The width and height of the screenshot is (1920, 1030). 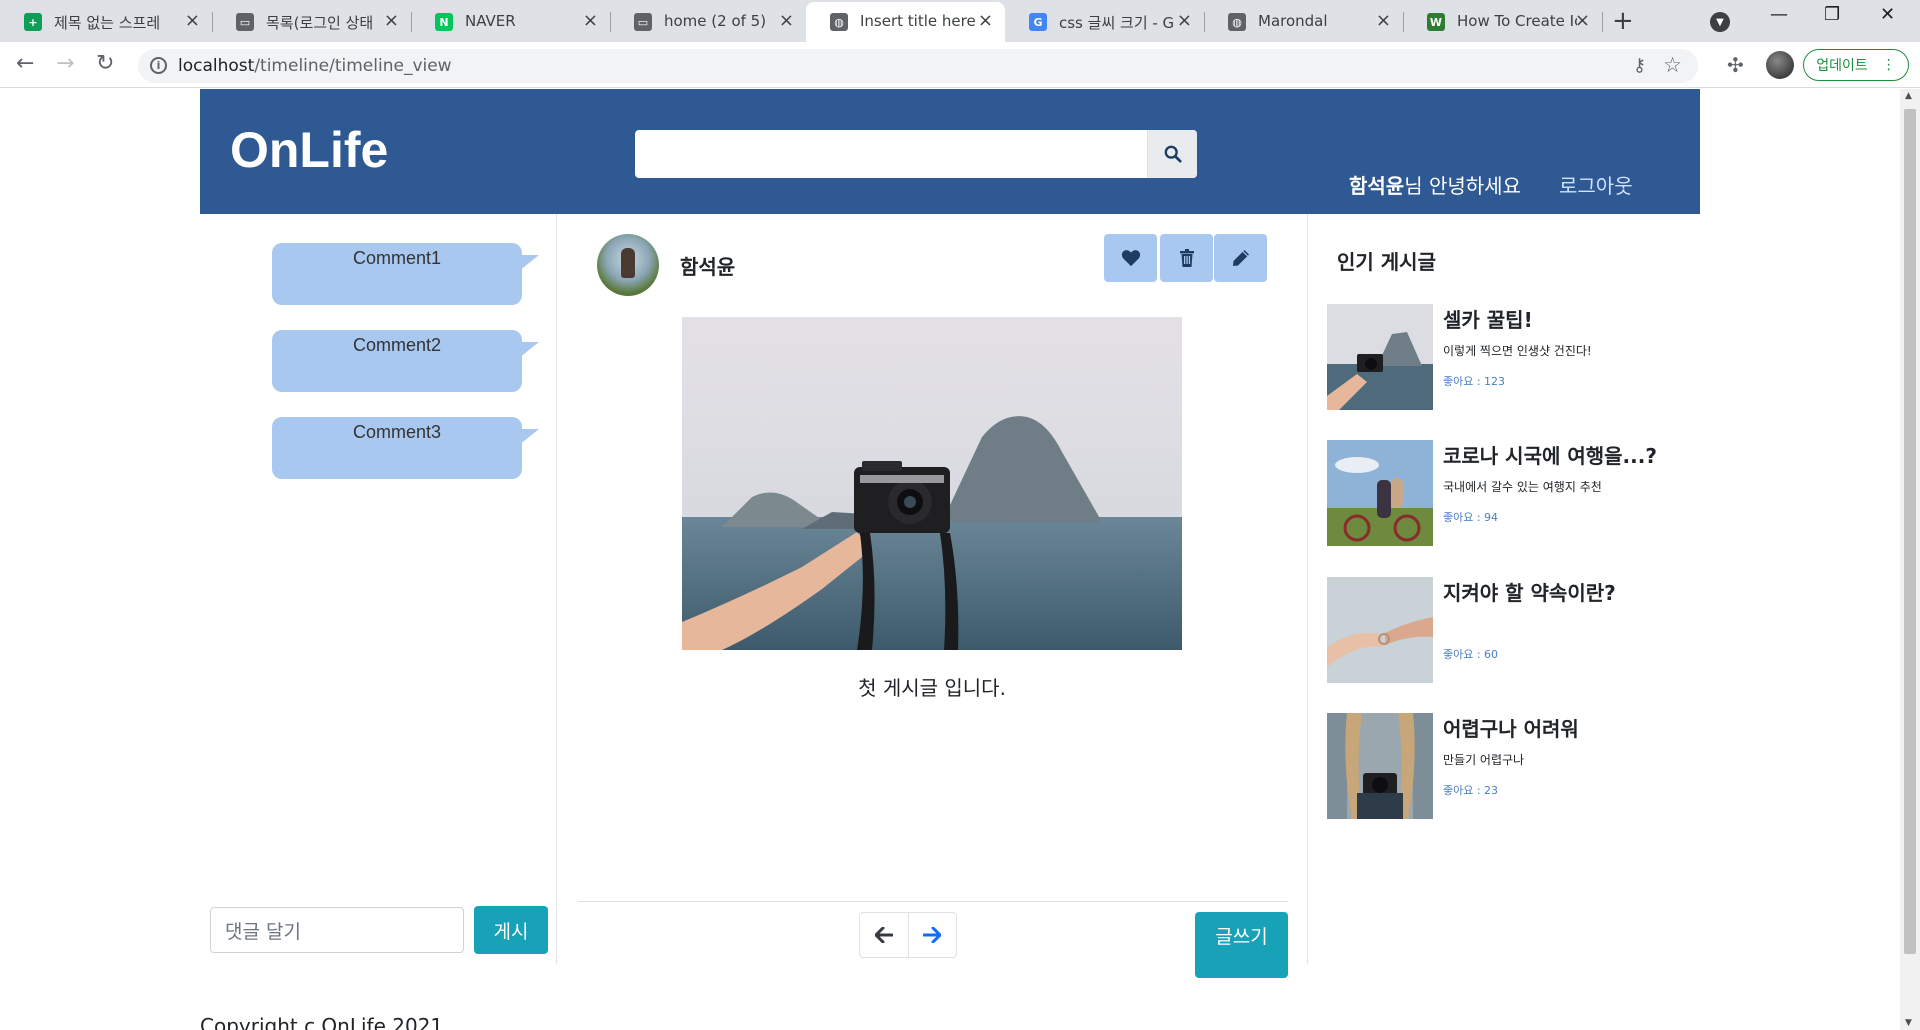 I want to click on update-button: 업데이트 ⋮, so click(x=1856, y=65).